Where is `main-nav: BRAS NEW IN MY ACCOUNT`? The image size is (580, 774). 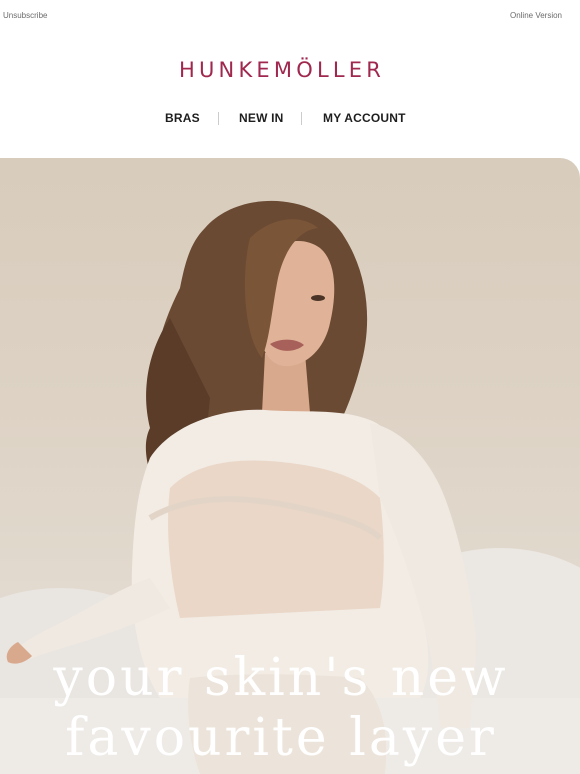
main-nav: BRAS NEW IN MY ACCOUNT is located at coordinates (282, 120).